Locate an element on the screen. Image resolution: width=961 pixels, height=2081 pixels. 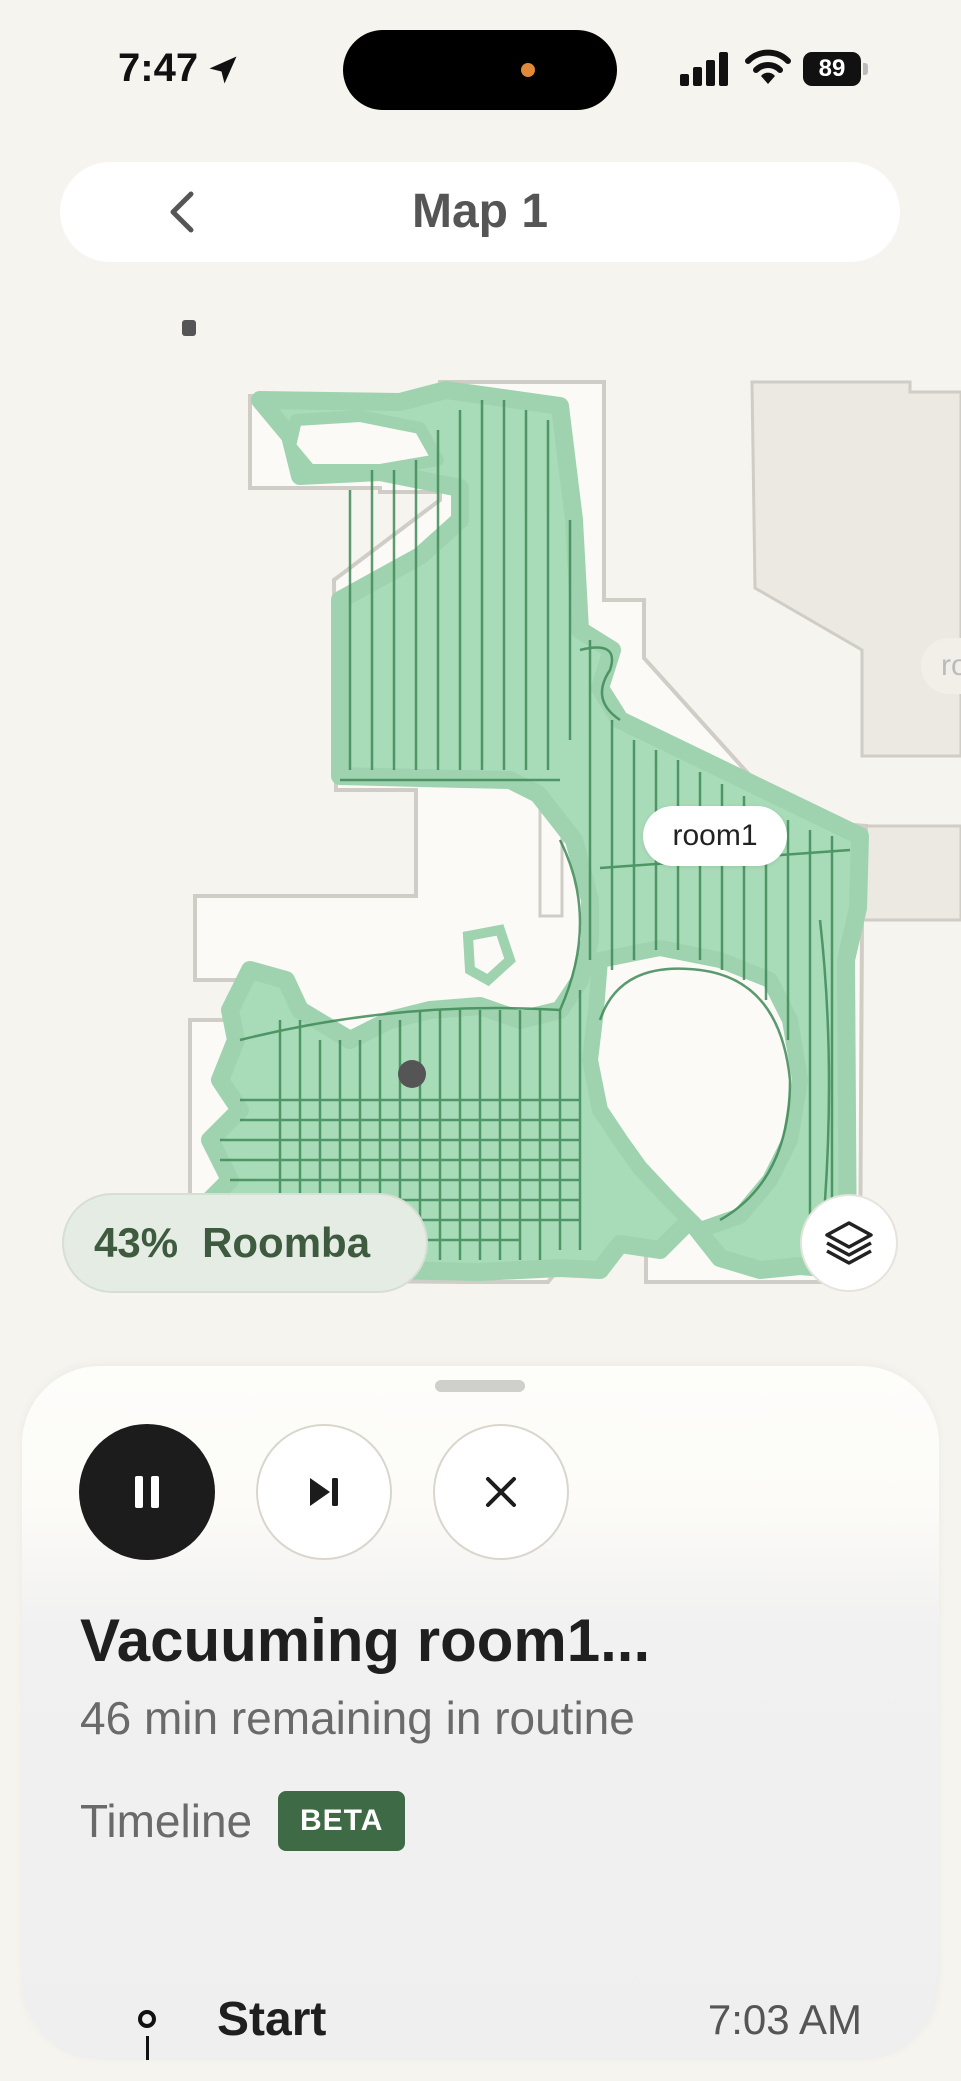
map-layers-button is located at coordinates (849, 1243).